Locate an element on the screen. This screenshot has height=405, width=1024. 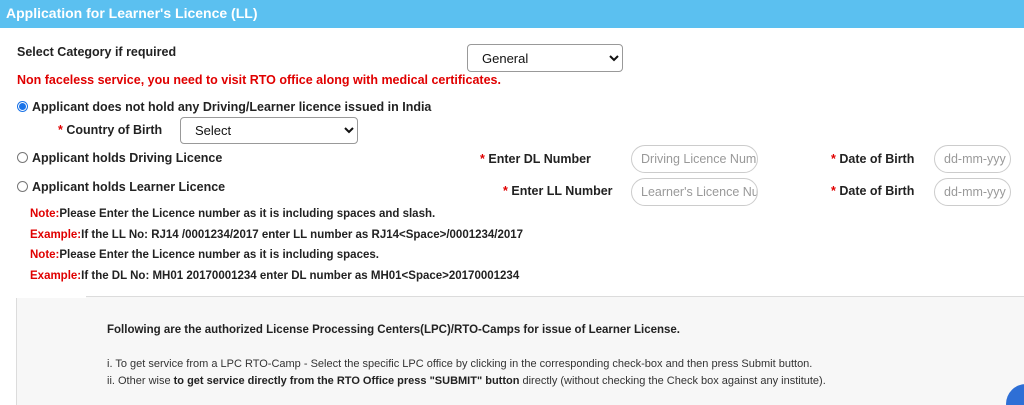
dl-number-label-text: Enter DL Number is located at coordinates (539, 159).